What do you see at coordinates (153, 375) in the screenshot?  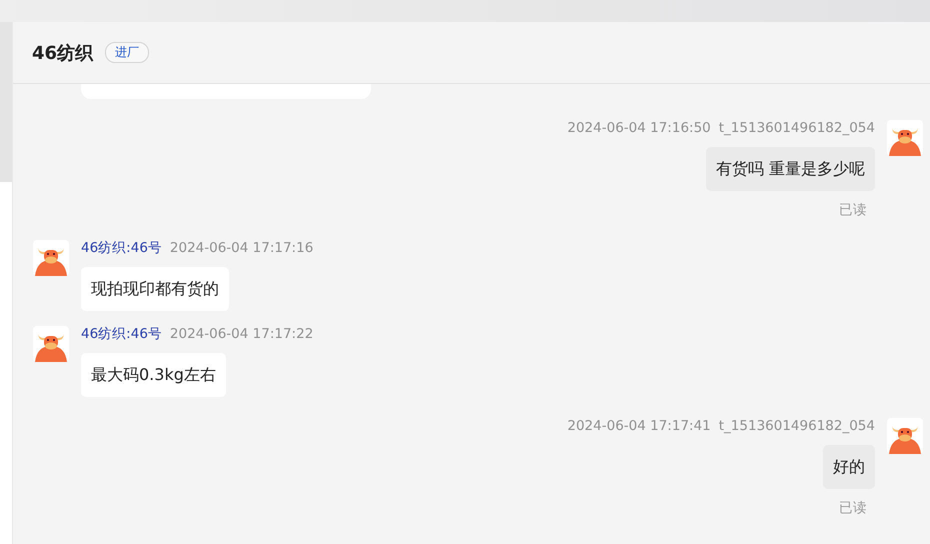 I see `message-bubble: 最大码0.3kg左右` at bounding box center [153, 375].